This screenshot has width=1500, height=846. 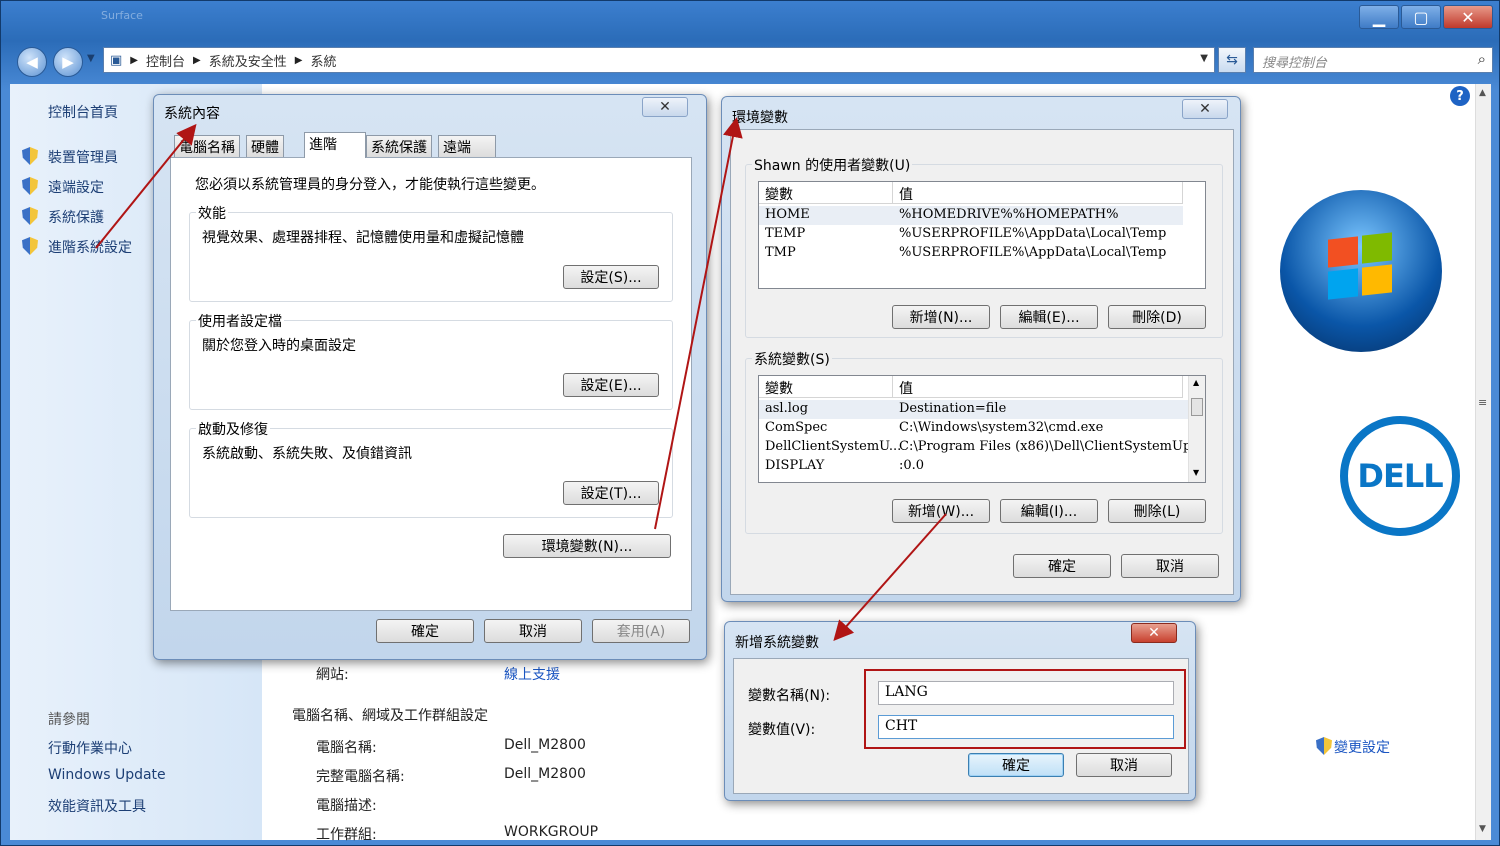 I want to click on group-label: 使用者設定檔, so click(x=240, y=321).